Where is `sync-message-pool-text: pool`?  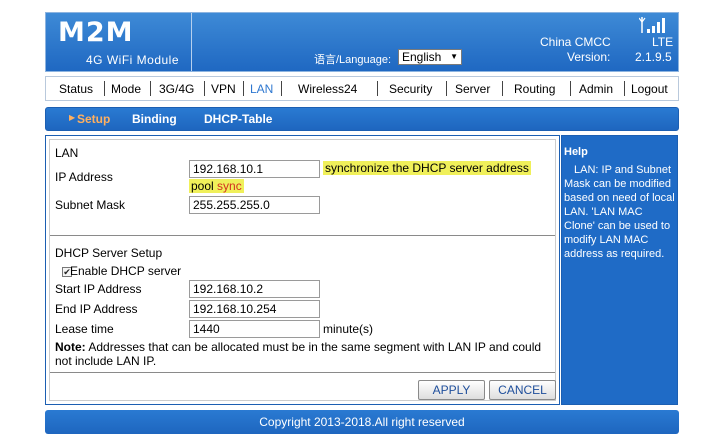
sync-message-pool-text: pool is located at coordinates (202, 186).